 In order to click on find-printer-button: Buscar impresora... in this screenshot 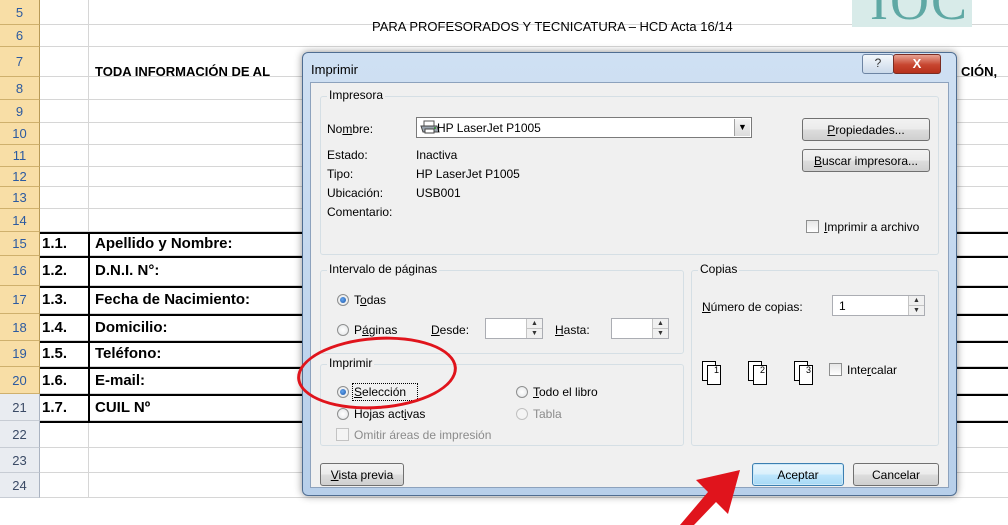, I will do `click(866, 160)`.